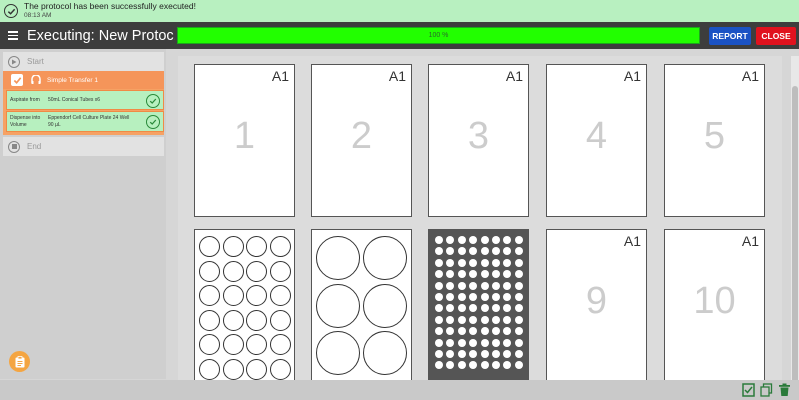 The width and height of the screenshot is (799, 400). I want to click on slot-number: 3, so click(478, 136).